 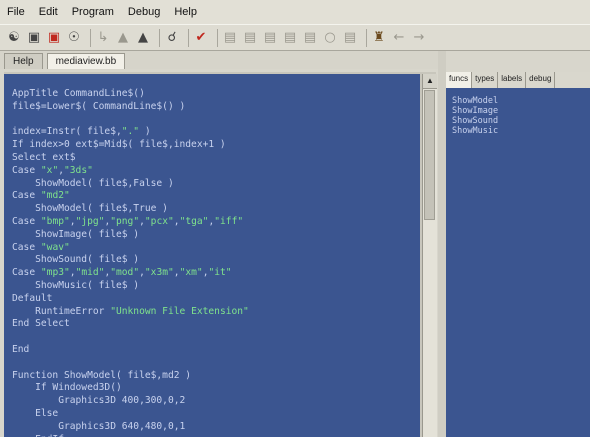 I want to click on code-line: RuntimeError "Unknown File Extension", so click(x=130, y=311).